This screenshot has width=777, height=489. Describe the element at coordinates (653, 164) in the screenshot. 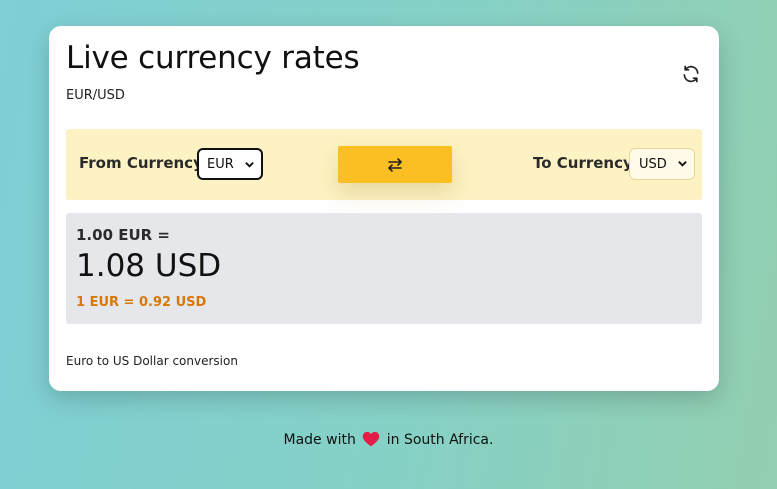

I see `to-currency-value: USD` at that location.